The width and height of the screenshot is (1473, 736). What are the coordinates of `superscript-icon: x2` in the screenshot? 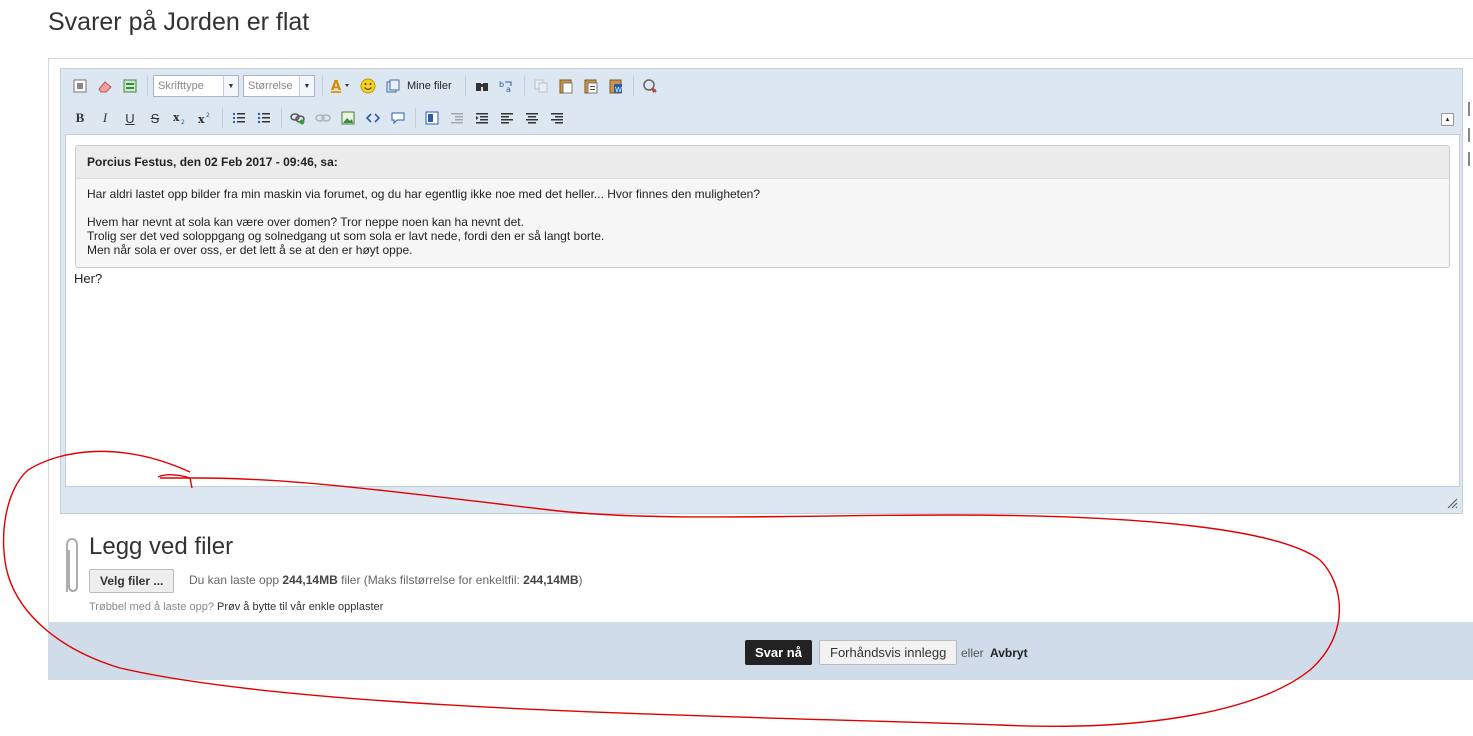 It's located at (205, 118).